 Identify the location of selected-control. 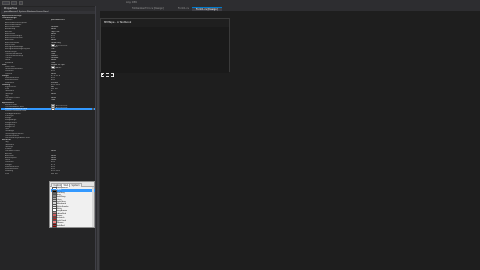
(107, 75).